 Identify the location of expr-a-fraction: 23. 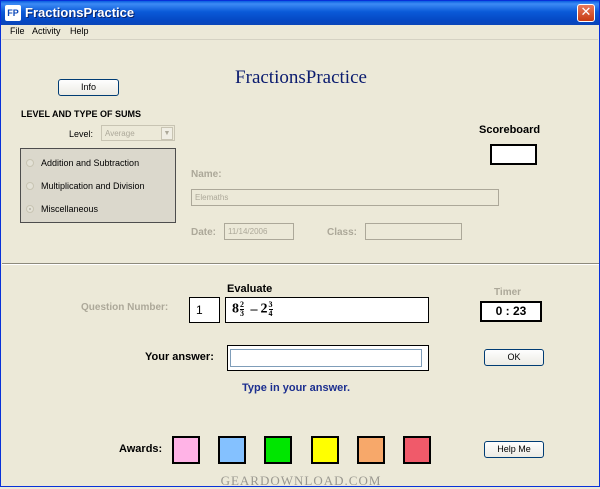
(242, 309).